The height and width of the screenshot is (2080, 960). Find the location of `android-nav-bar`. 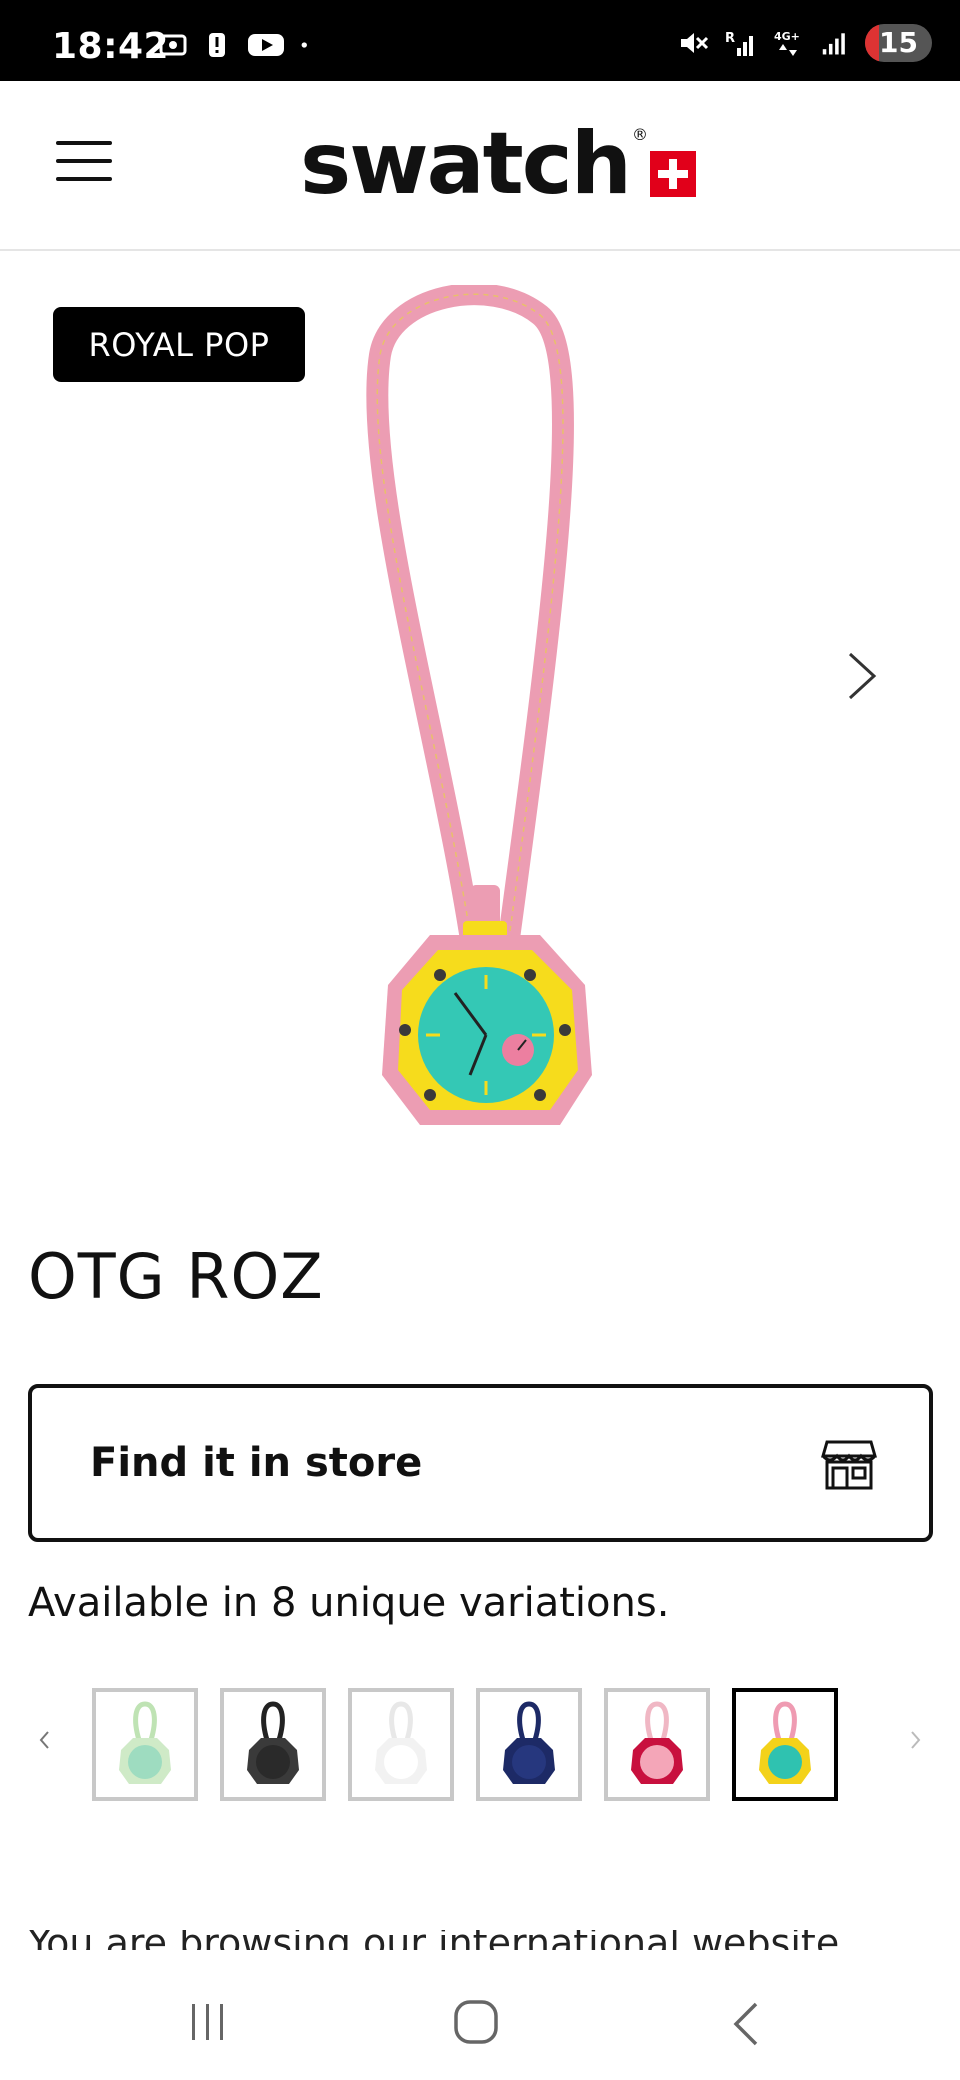

android-nav-bar is located at coordinates (480, 2020).